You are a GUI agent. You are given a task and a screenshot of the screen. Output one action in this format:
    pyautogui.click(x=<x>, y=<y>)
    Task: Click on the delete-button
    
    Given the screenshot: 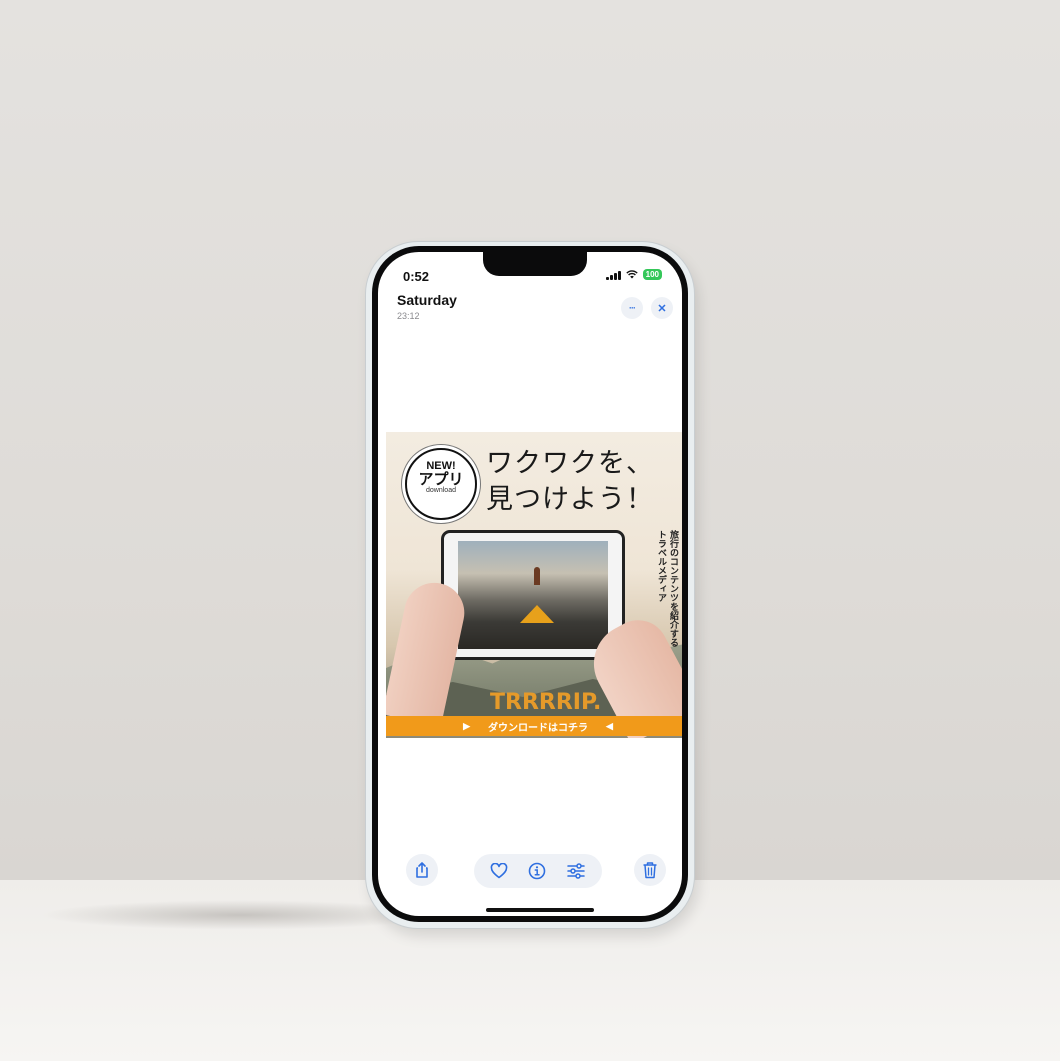 What is the action you would take?
    pyautogui.click(x=650, y=870)
    